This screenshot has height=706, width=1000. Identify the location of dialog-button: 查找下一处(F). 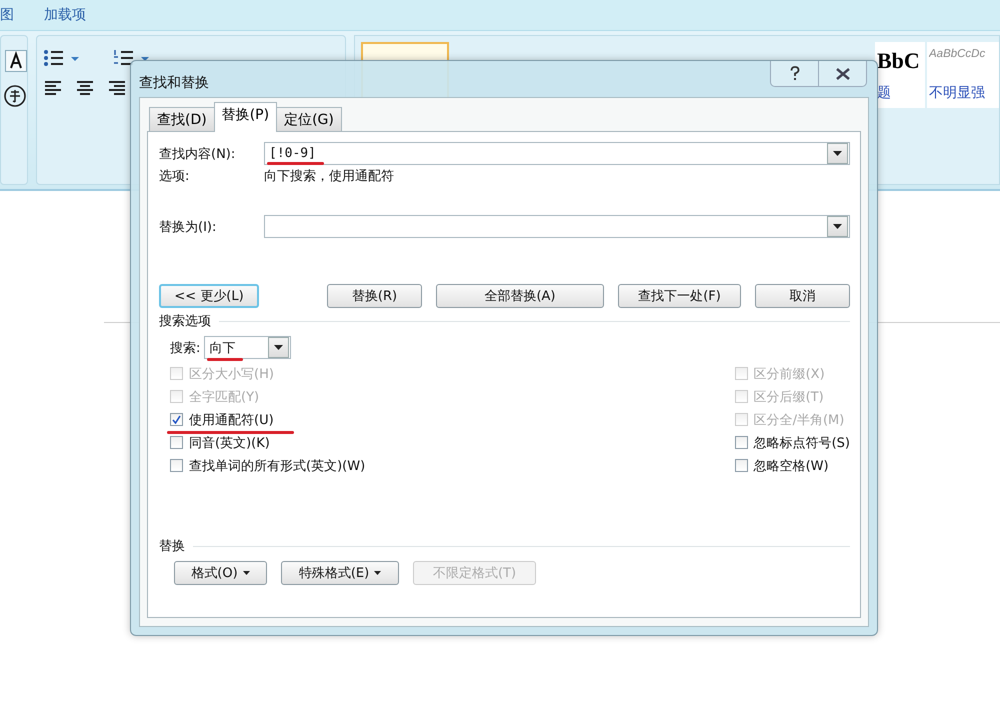
(679, 296).